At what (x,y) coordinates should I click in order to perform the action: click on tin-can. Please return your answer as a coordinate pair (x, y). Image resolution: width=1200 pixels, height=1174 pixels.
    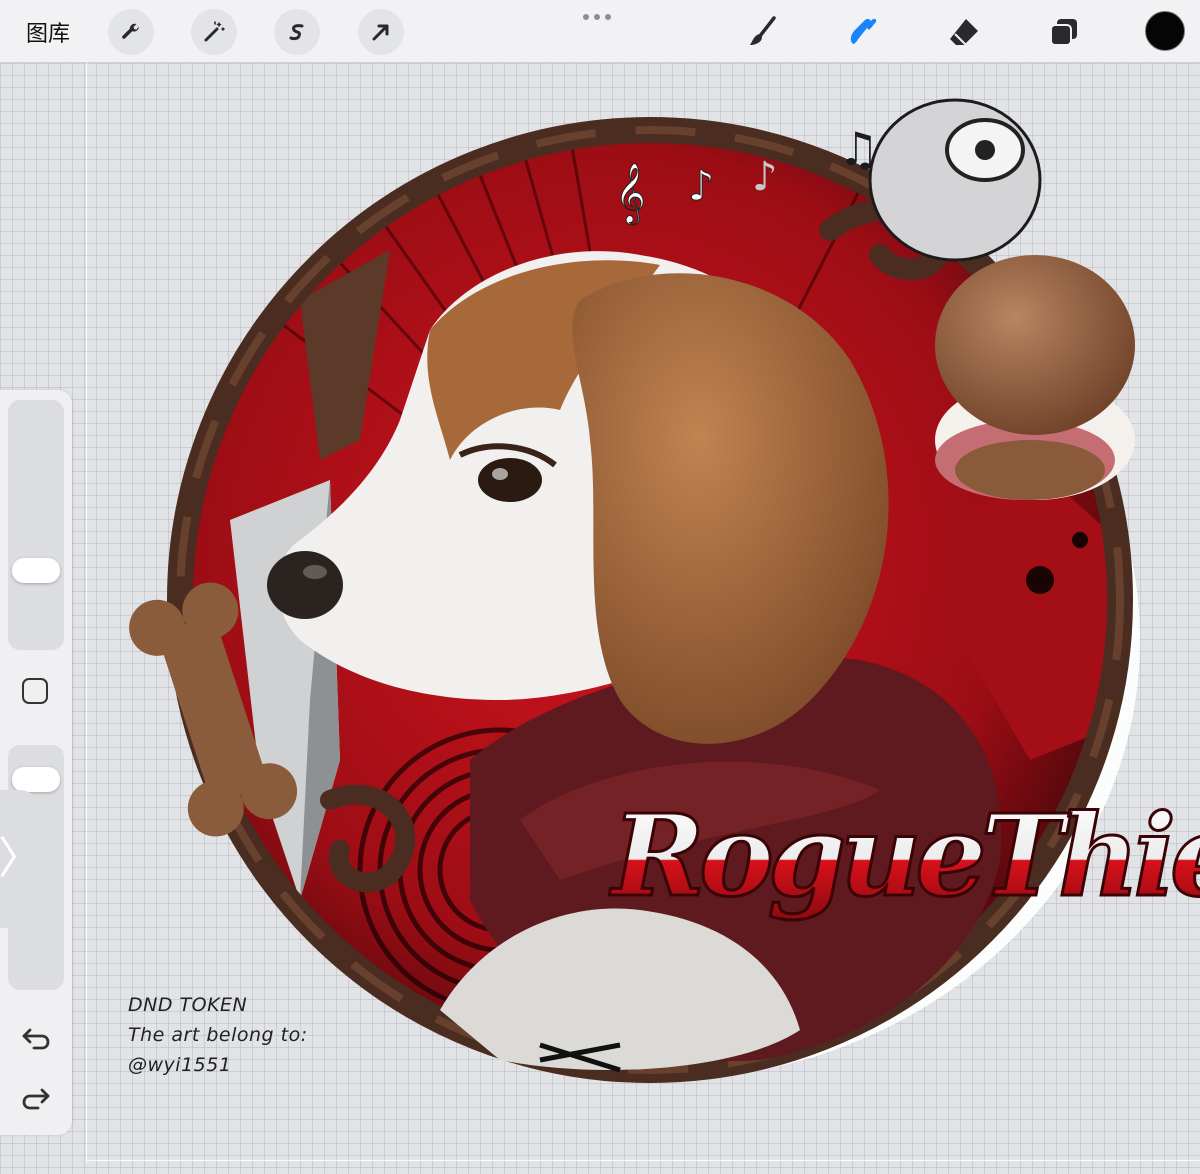
    Looking at the image, I should click on (955, 180).